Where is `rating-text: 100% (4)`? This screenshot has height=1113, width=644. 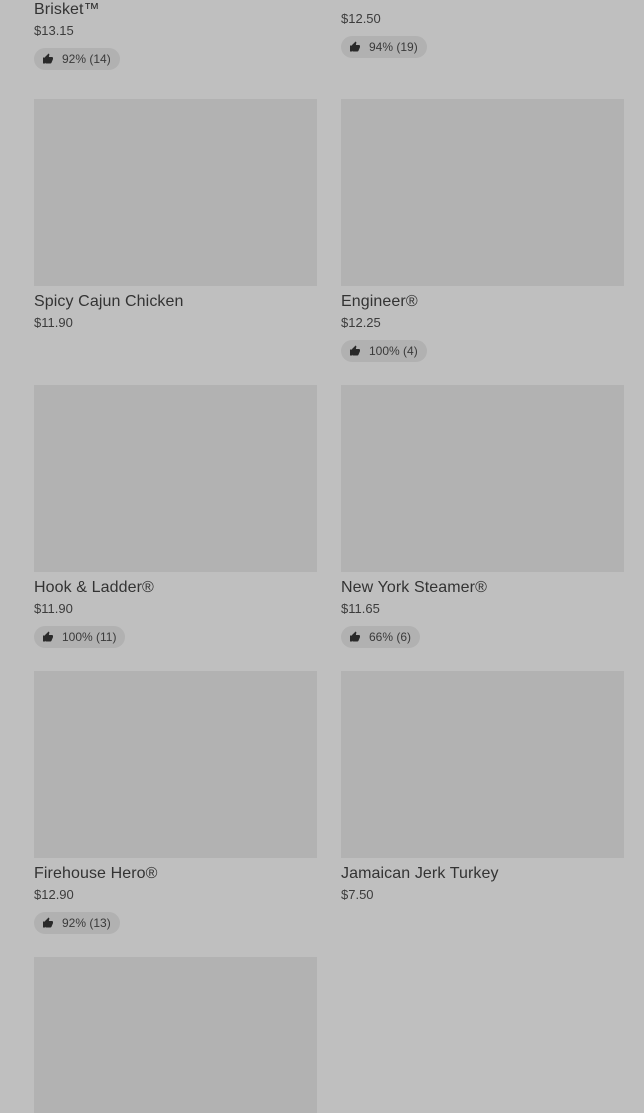 rating-text: 100% (4) is located at coordinates (393, 351).